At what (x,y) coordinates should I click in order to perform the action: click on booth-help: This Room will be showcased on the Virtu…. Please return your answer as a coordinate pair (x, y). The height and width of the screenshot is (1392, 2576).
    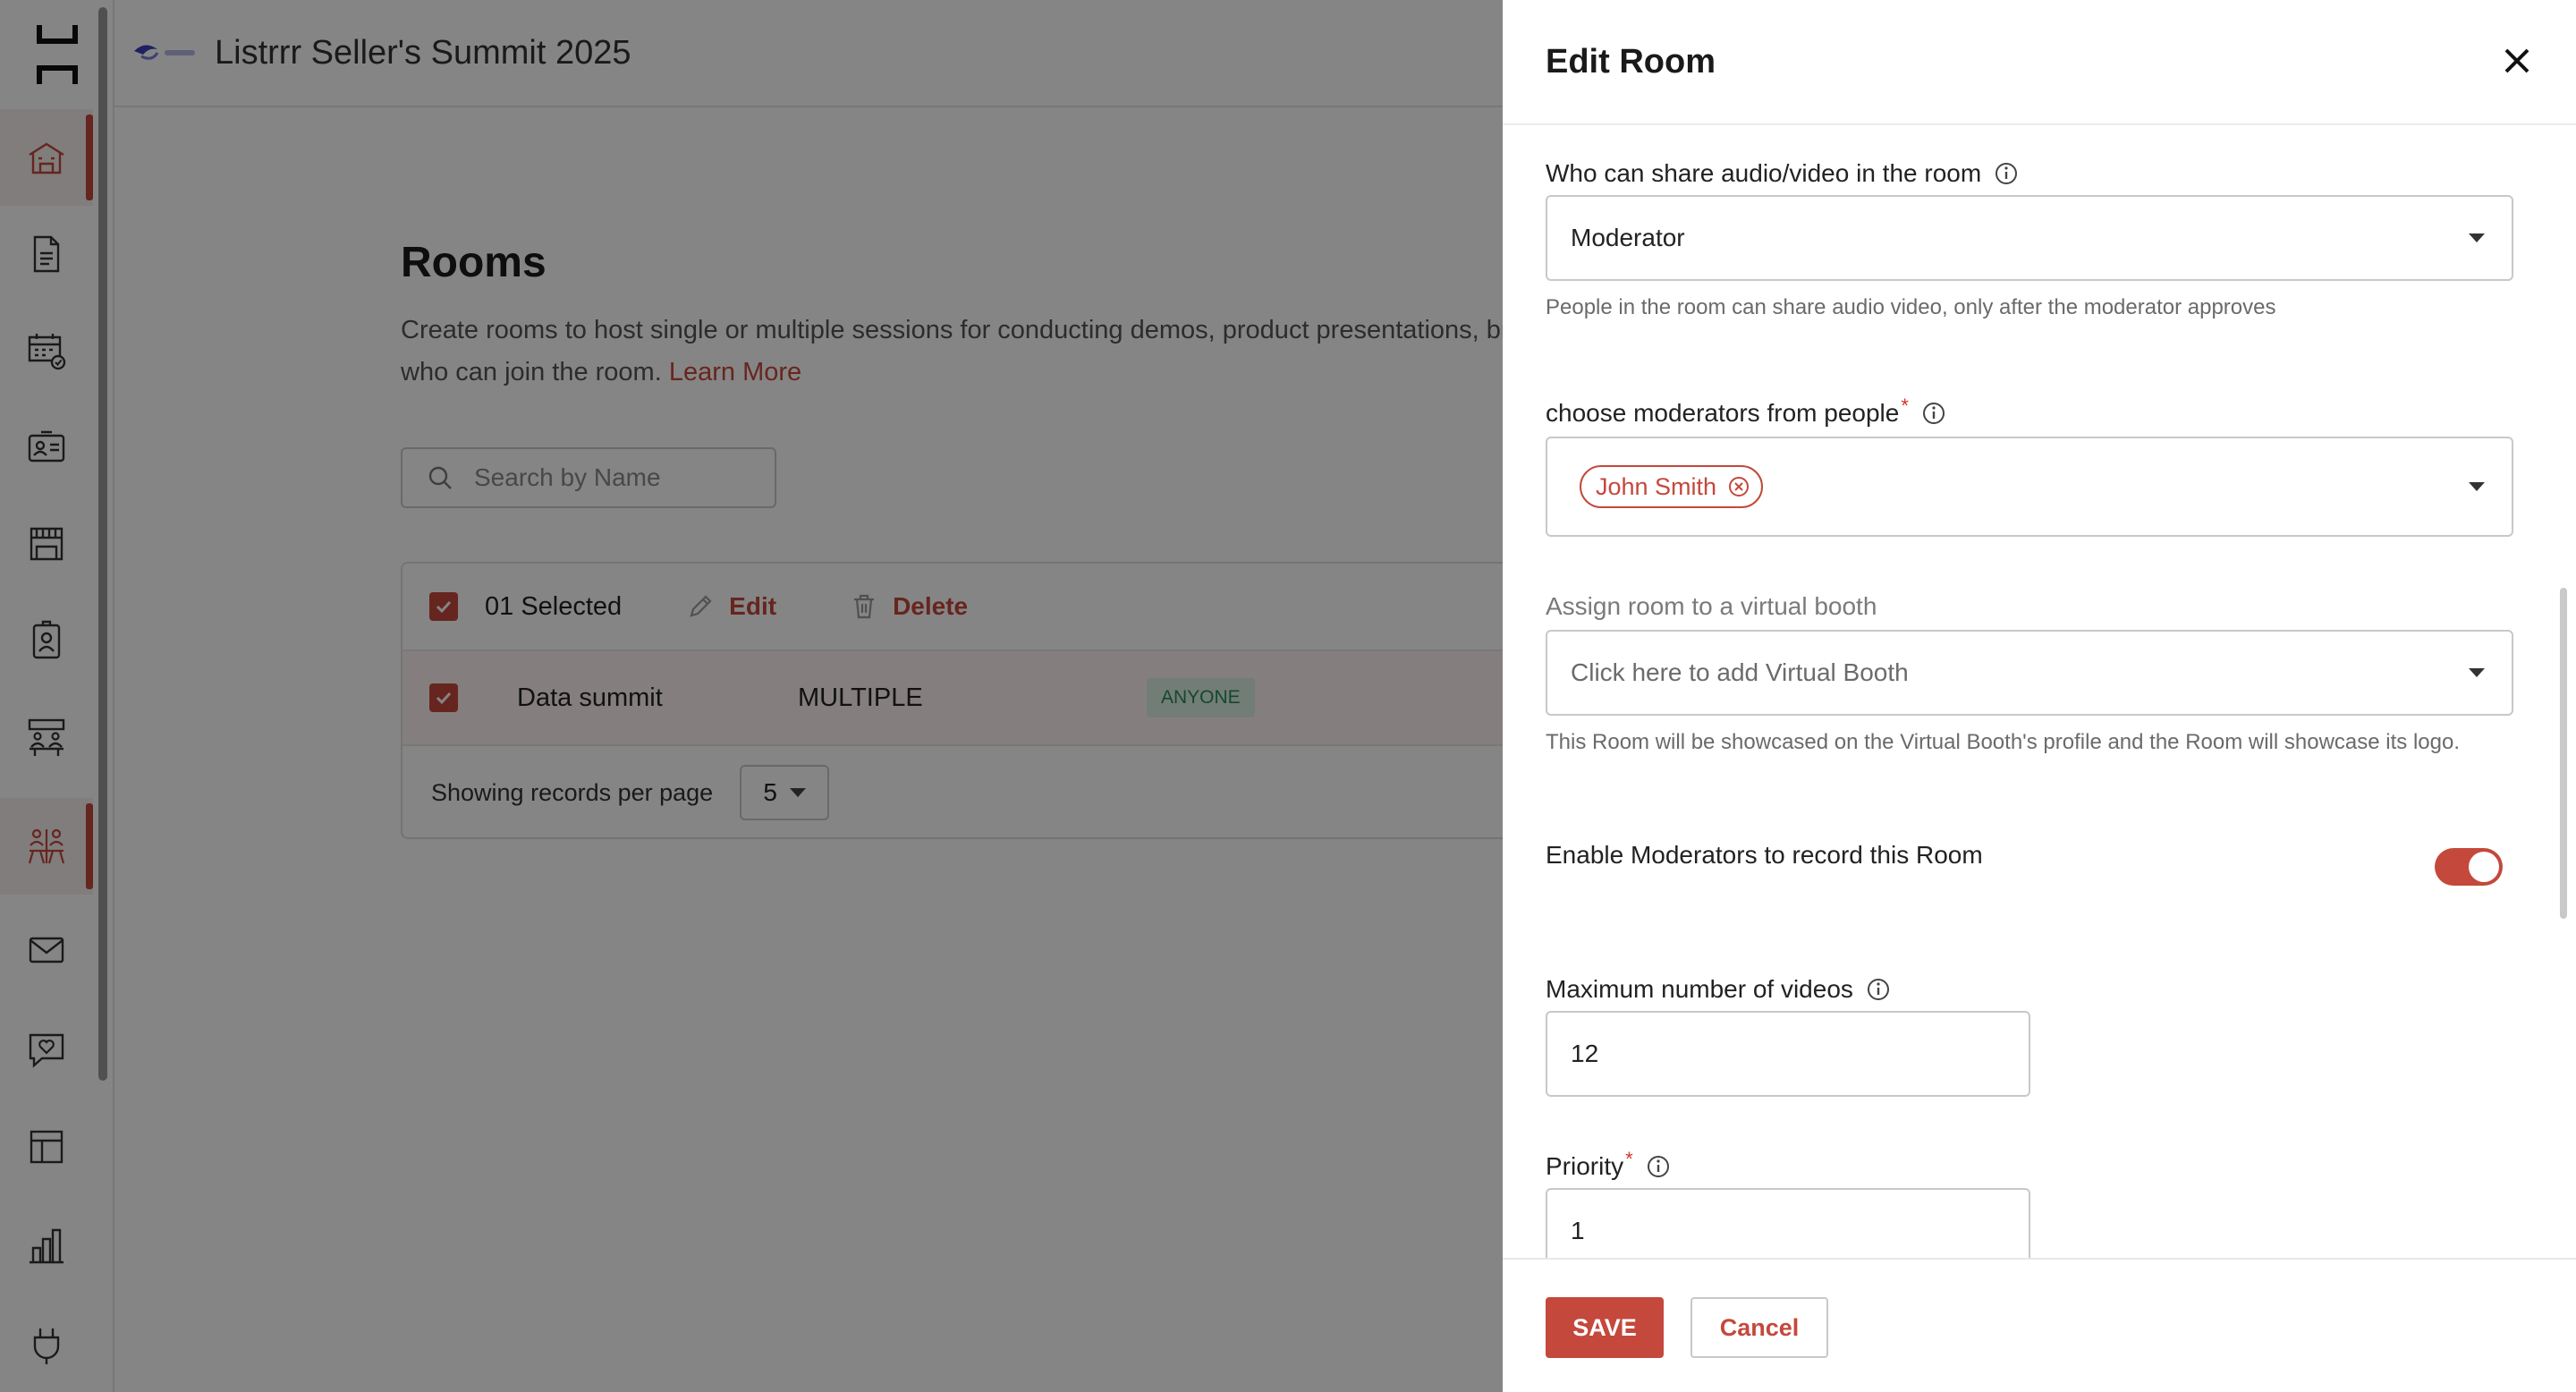
    Looking at the image, I should click on (2003, 742).